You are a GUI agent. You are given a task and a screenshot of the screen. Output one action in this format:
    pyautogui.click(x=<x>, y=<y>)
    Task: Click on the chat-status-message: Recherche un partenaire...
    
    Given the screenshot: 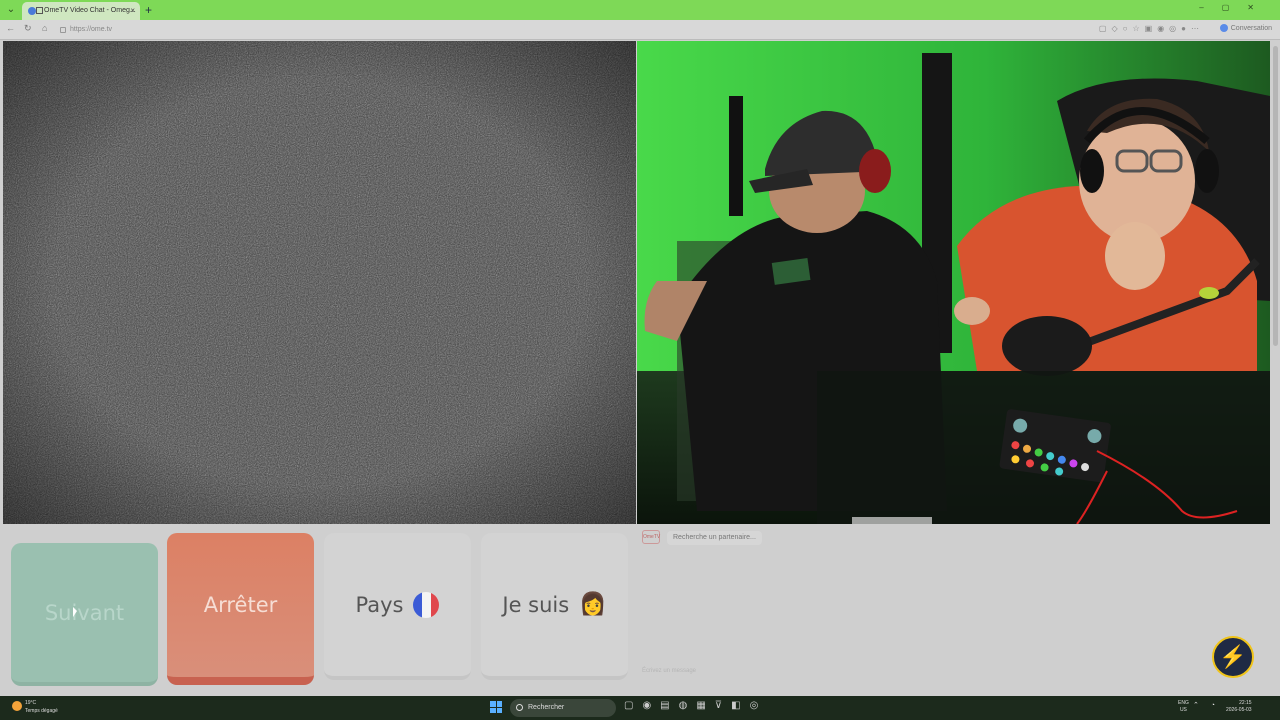 What is the action you would take?
    pyautogui.click(x=714, y=538)
    